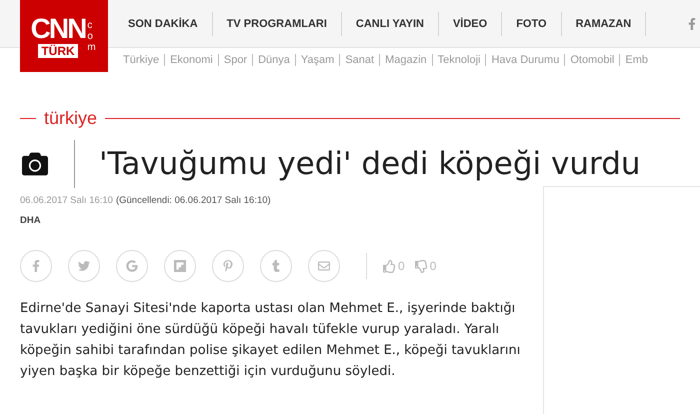  I want to click on subnav-link: Yaşam, so click(318, 60).